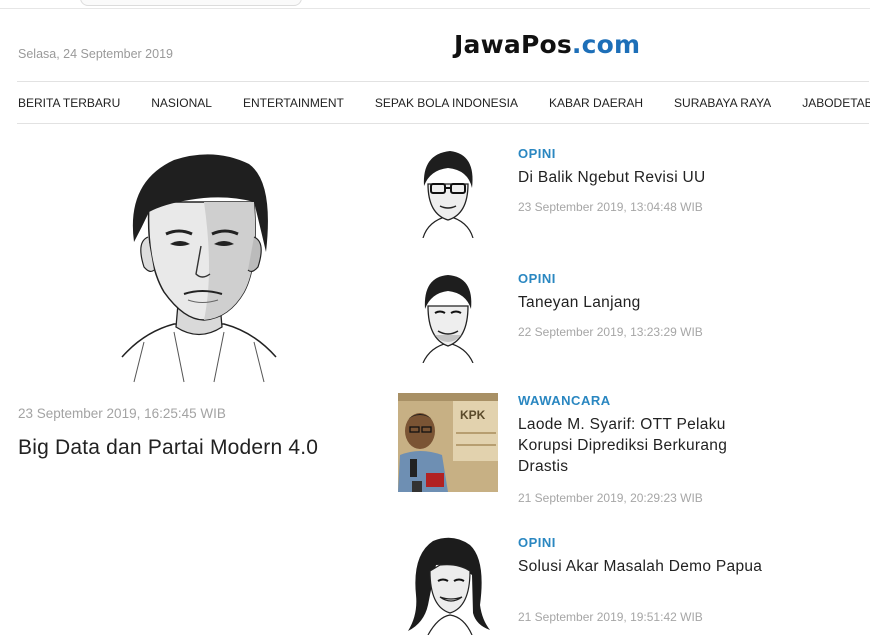  Describe the element at coordinates (596, 103) in the screenshot. I see `nav-item-kabar-daerah: KABAR DAERAH` at that location.